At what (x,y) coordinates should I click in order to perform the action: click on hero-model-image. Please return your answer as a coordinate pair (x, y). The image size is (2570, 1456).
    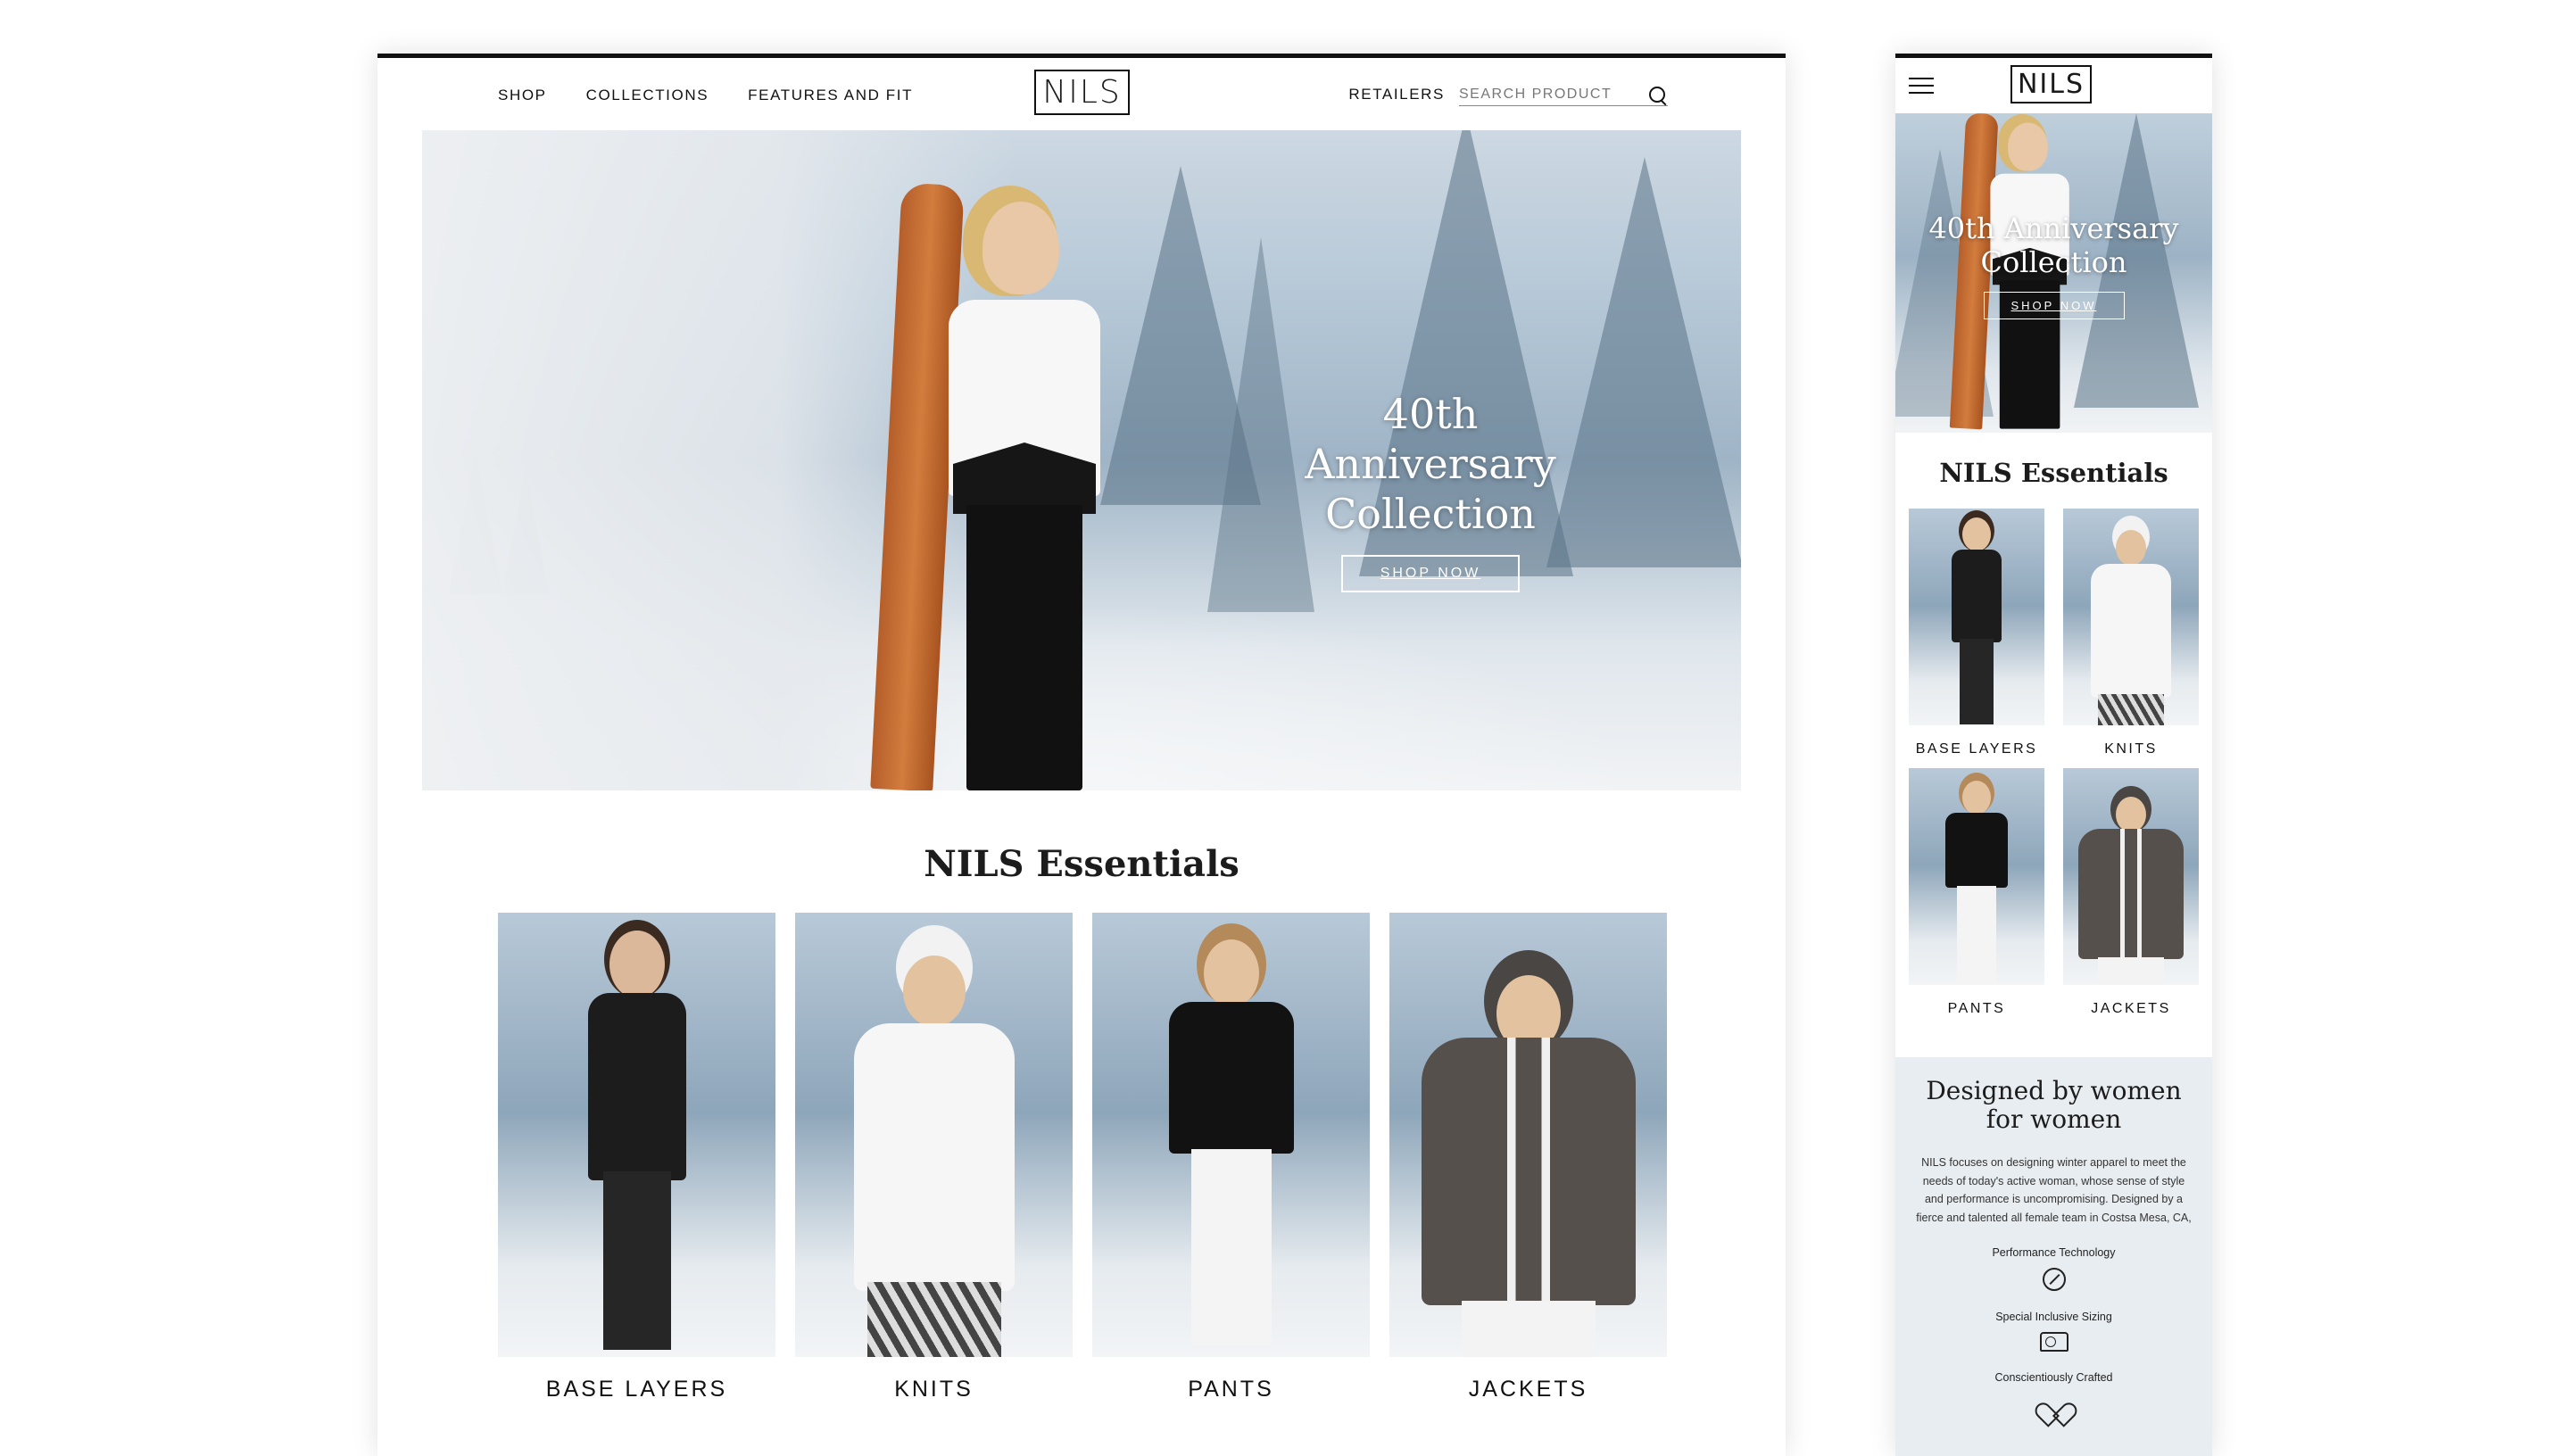
    Looking at the image, I should click on (985, 486).